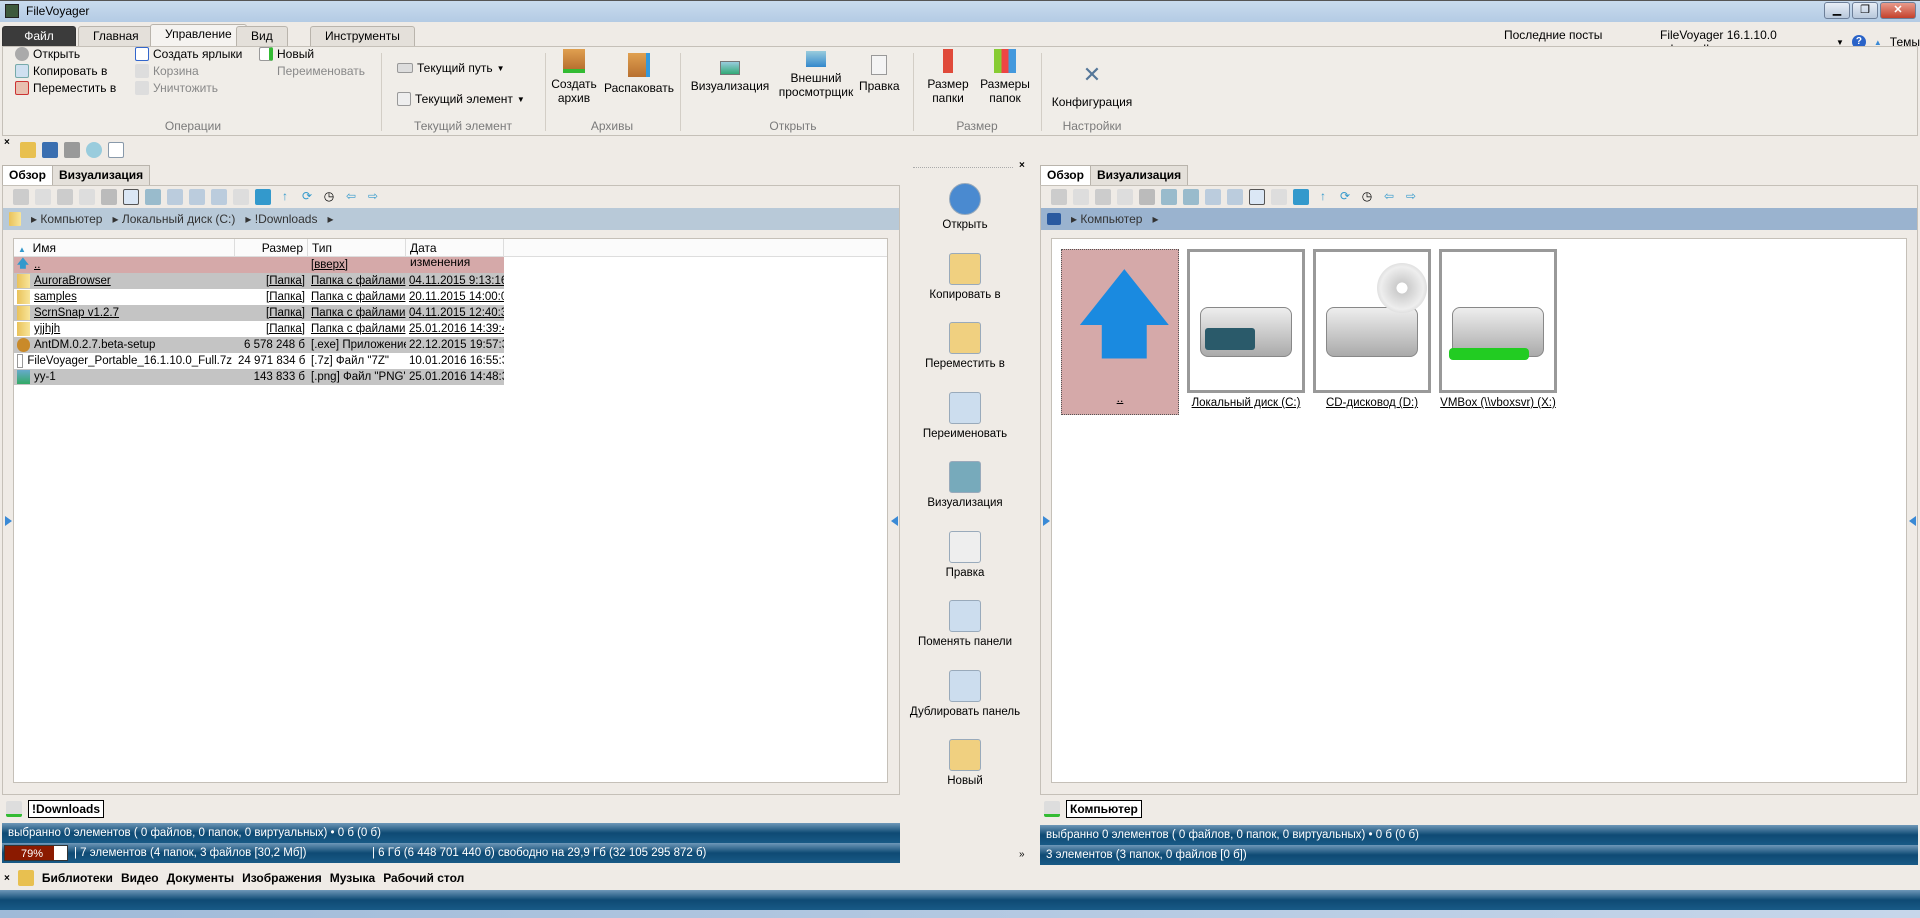 The height and width of the screenshot is (918, 1920). I want to click on link-5: Рабочий стол, so click(423, 878).